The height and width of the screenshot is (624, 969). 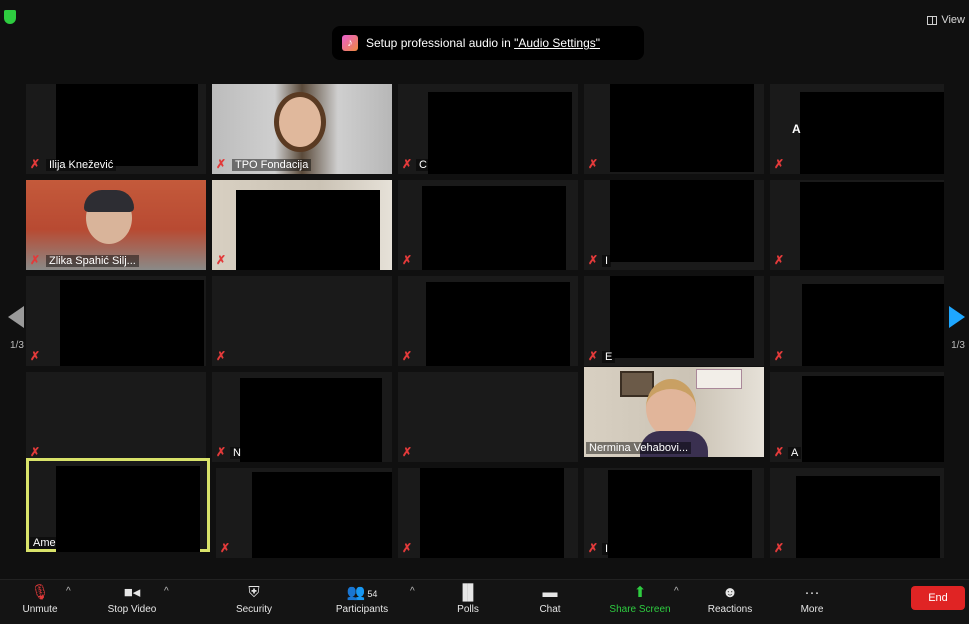 What do you see at coordinates (958, 345) in the screenshot?
I see `page-indicator-right: 1/3` at bounding box center [958, 345].